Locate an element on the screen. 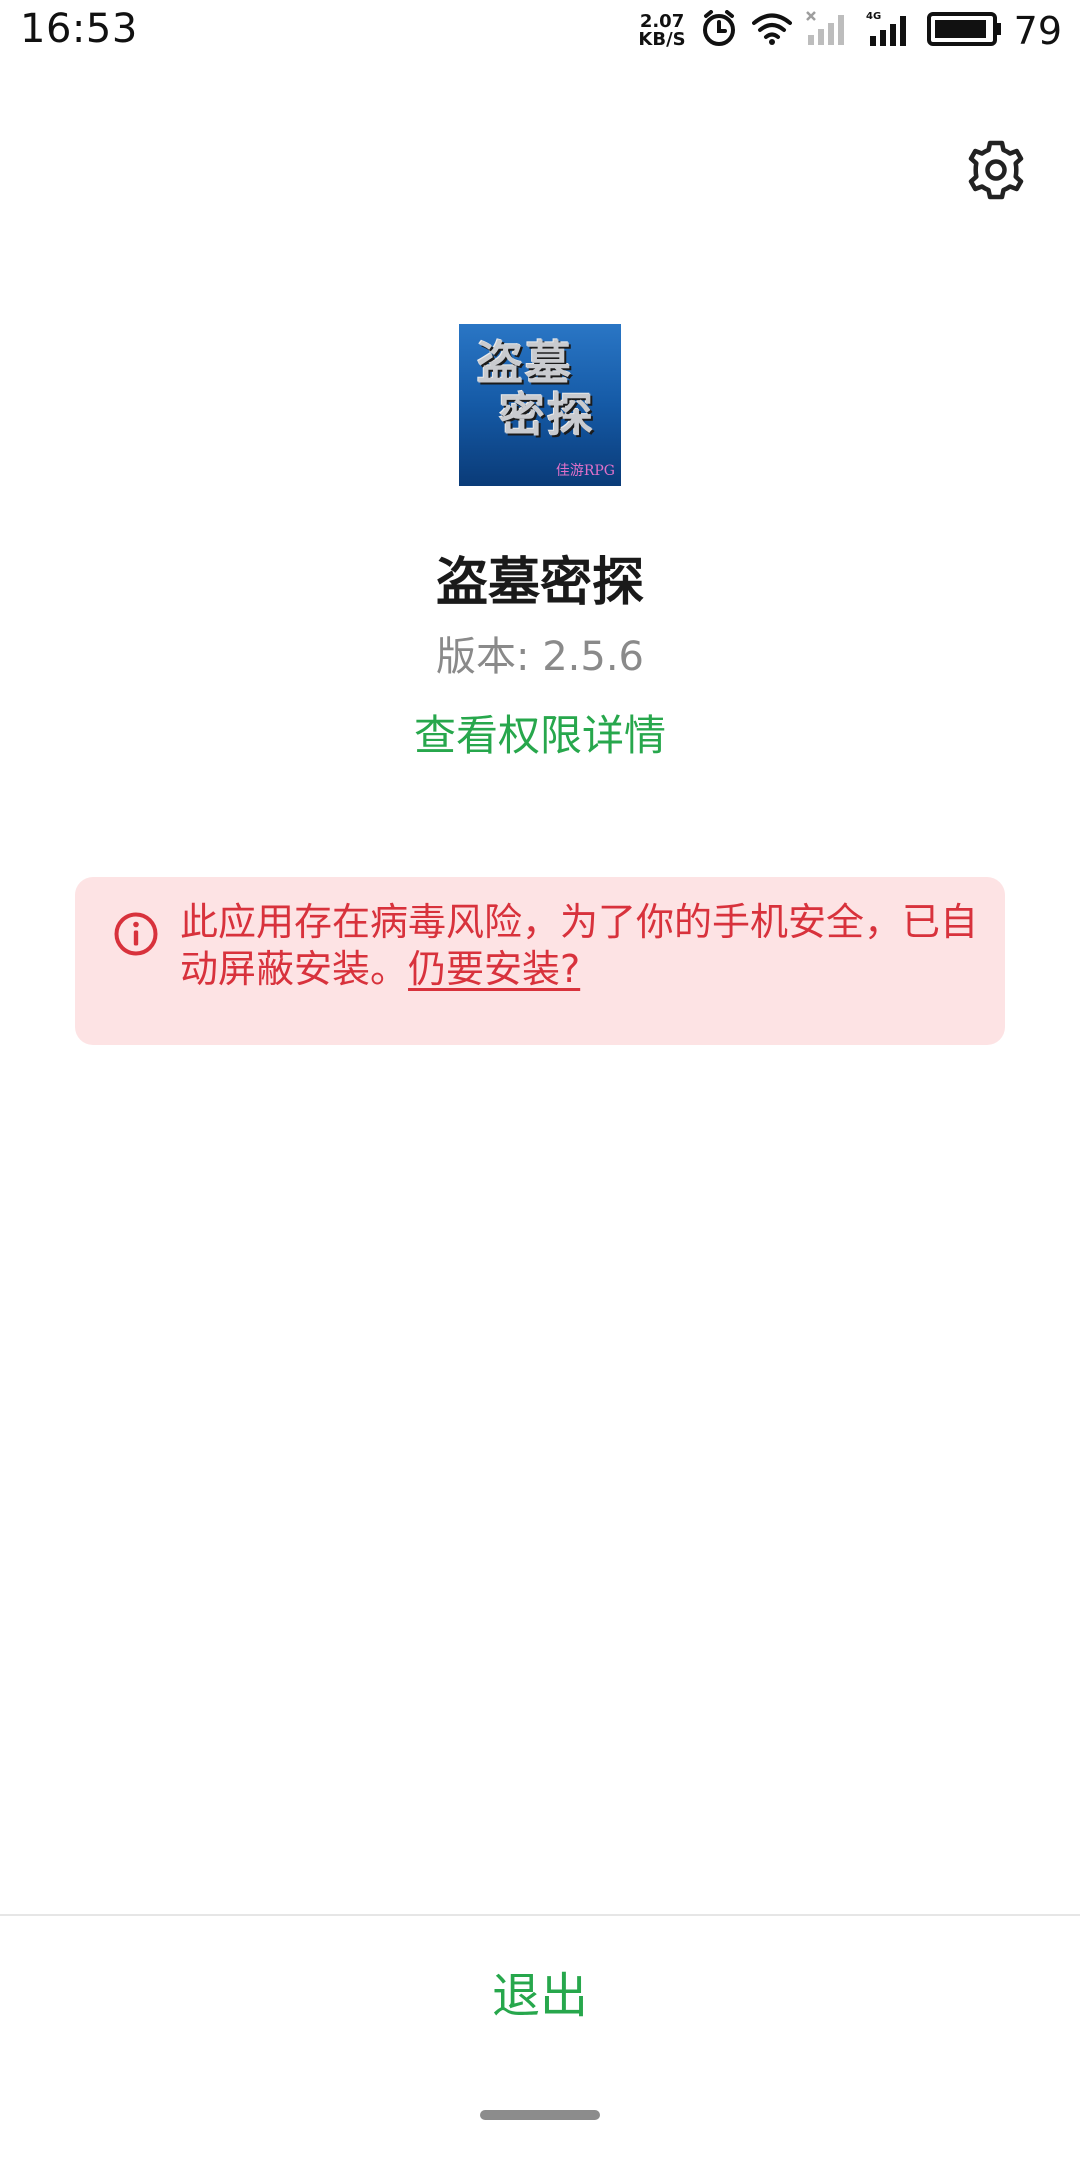  app-icon-tag: 佳游RPG is located at coordinates (585, 471).